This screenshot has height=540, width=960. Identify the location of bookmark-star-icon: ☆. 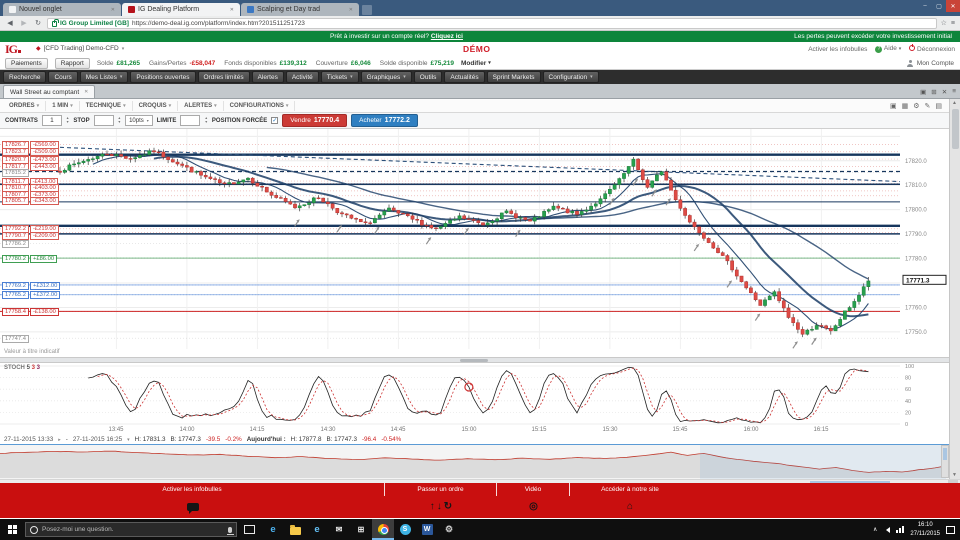
(944, 23).